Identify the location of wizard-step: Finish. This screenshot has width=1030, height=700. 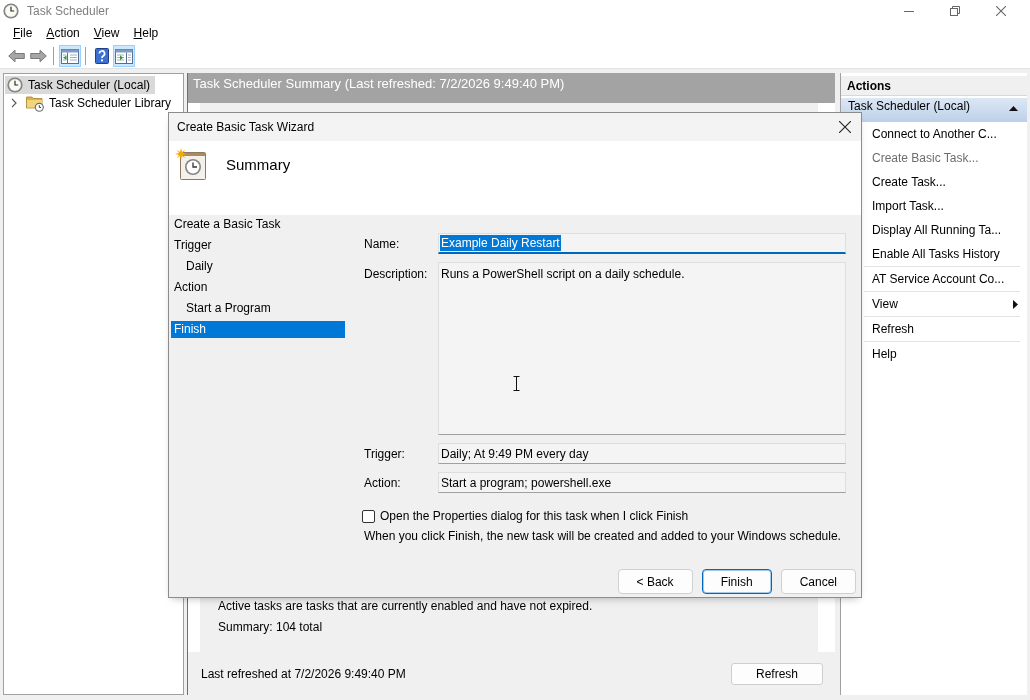
(258, 329).